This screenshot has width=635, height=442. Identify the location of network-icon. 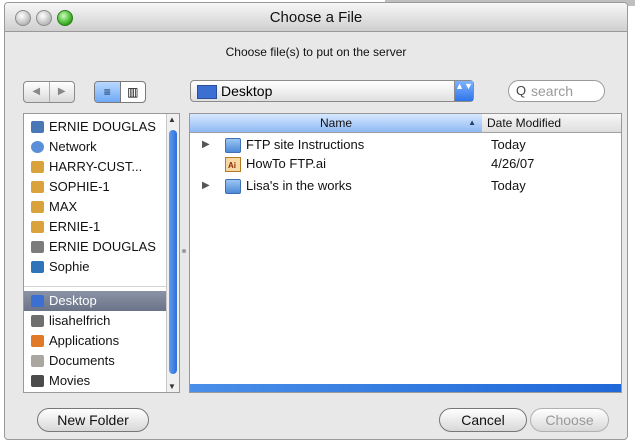
(37, 147).